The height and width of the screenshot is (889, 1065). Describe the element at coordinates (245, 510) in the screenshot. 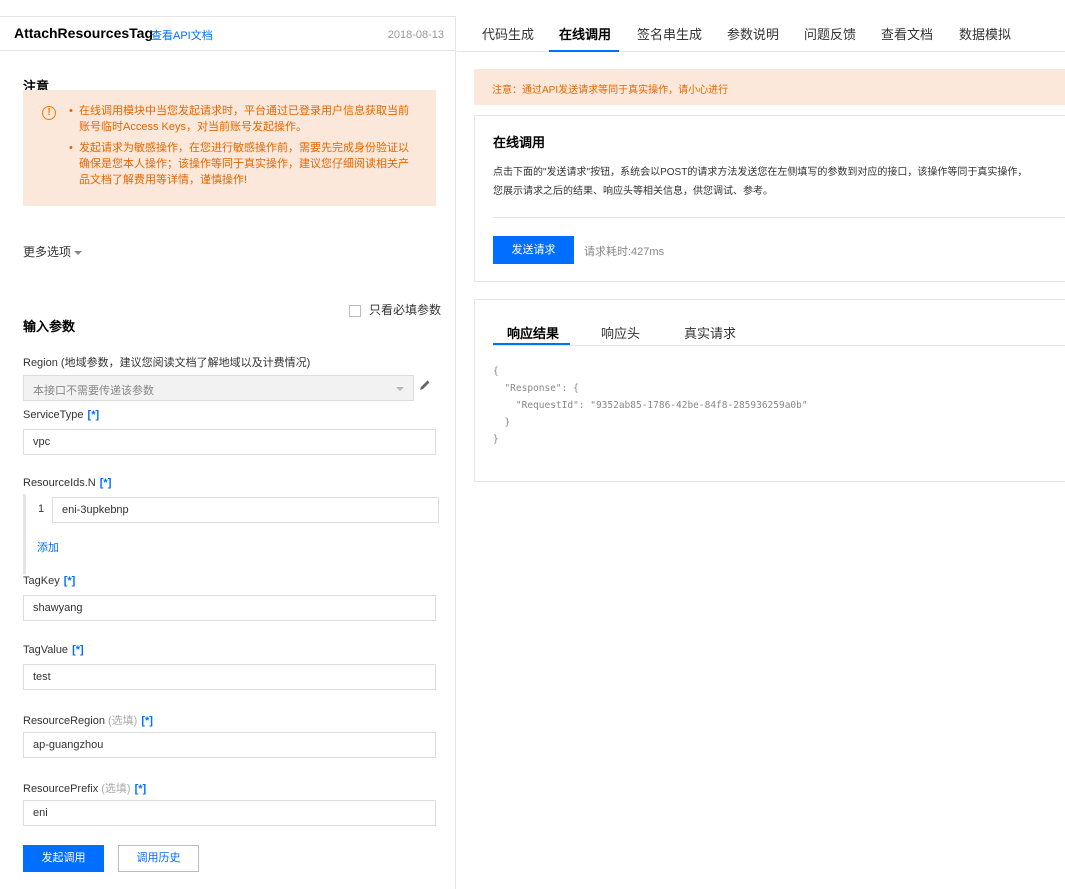

I see `resource-id-input: eni-3upkebnp` at that location.